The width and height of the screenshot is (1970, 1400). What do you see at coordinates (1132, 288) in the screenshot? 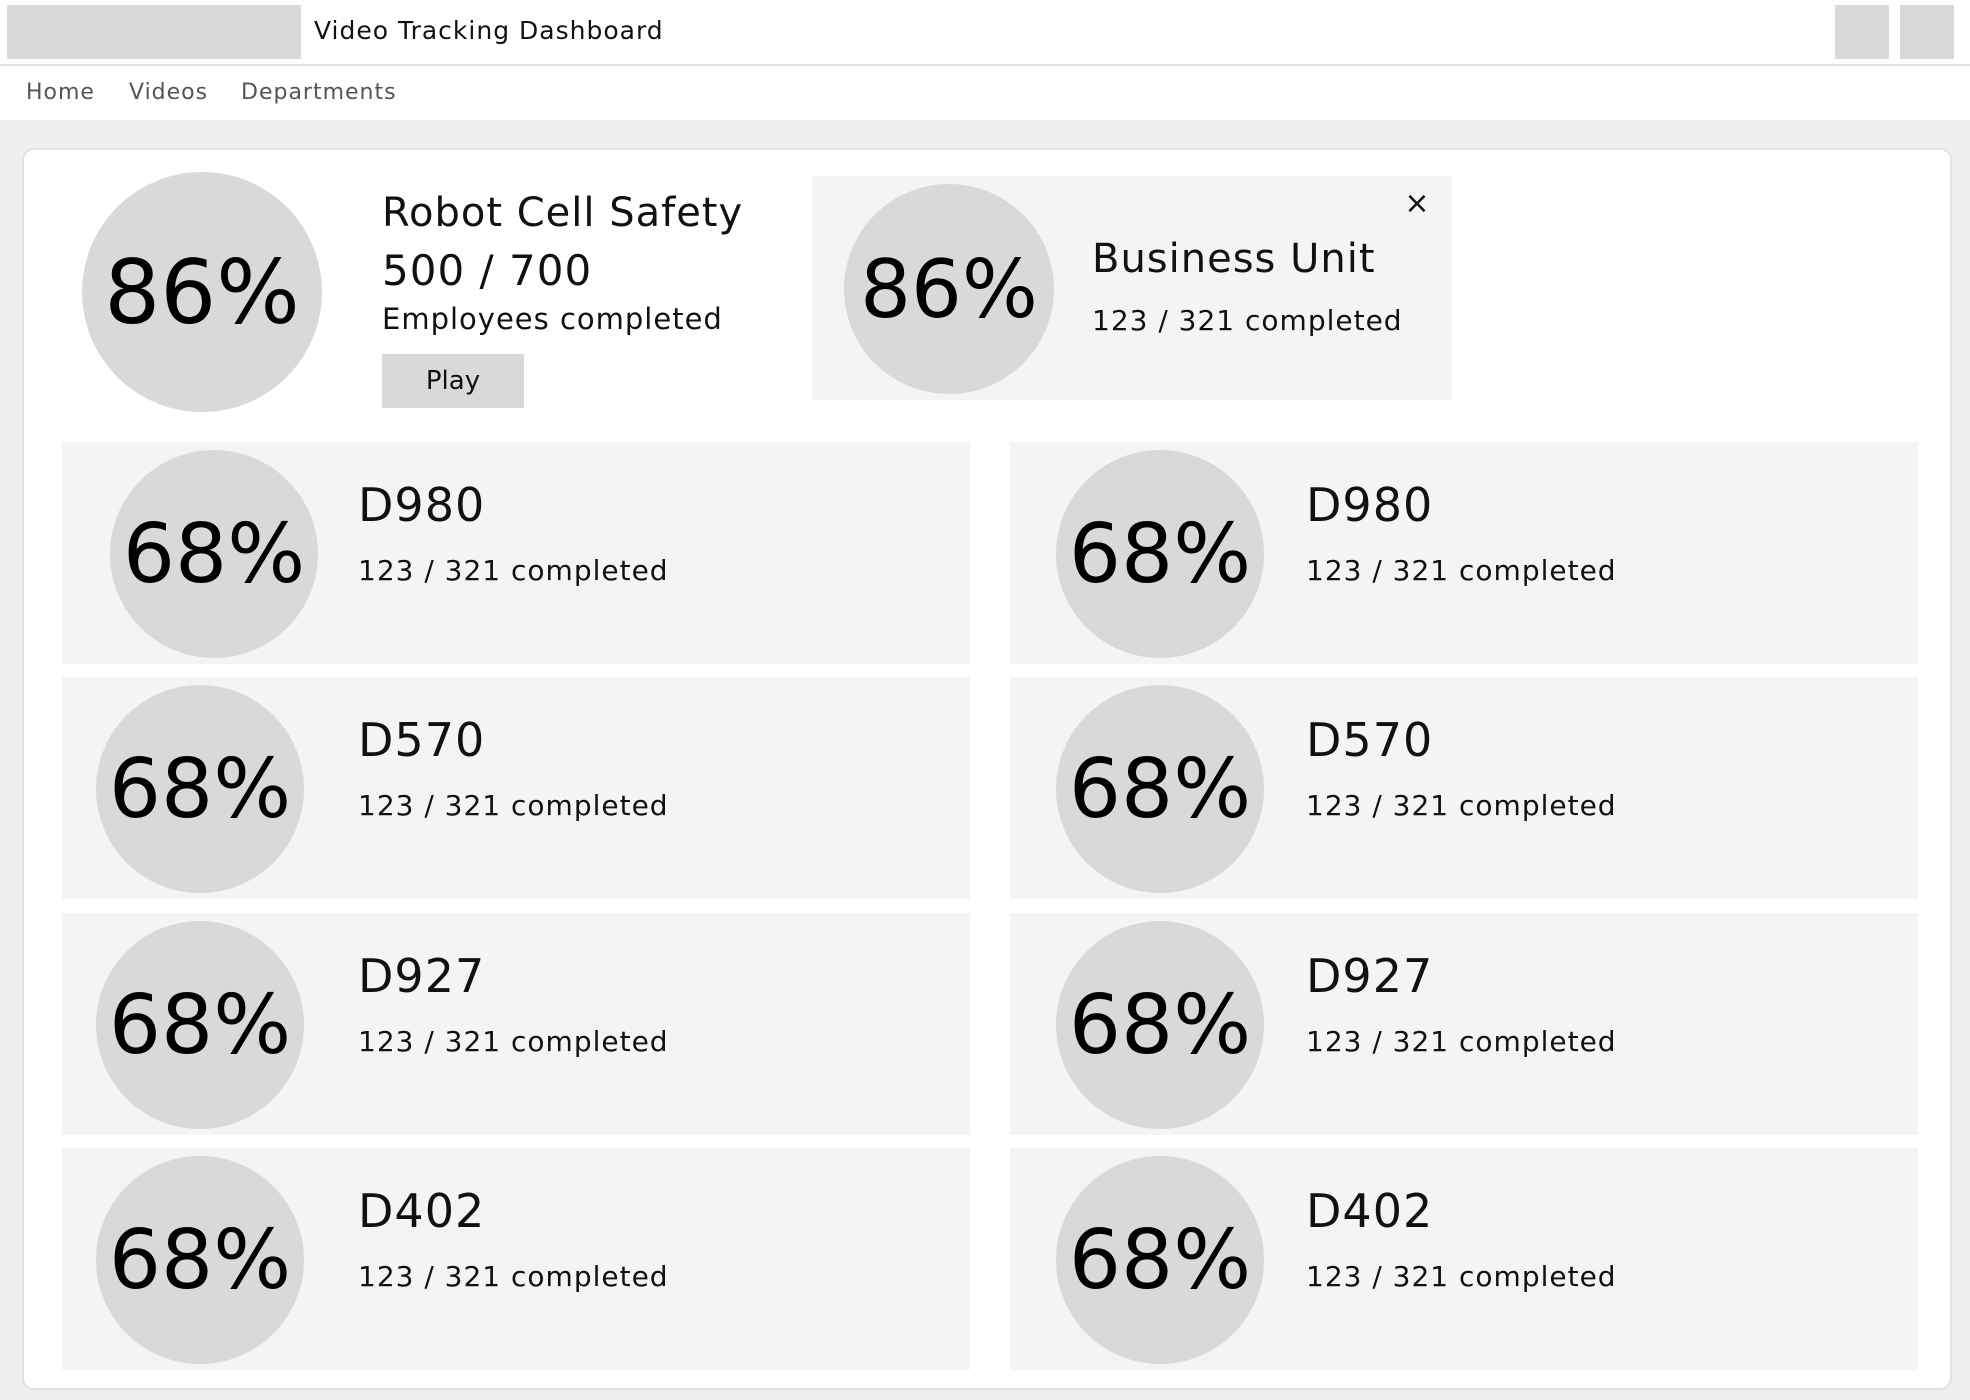
I see `business-unit-card: 86% Business Unit 123 / 321 completed ×` at bounding box center [1132, 288].